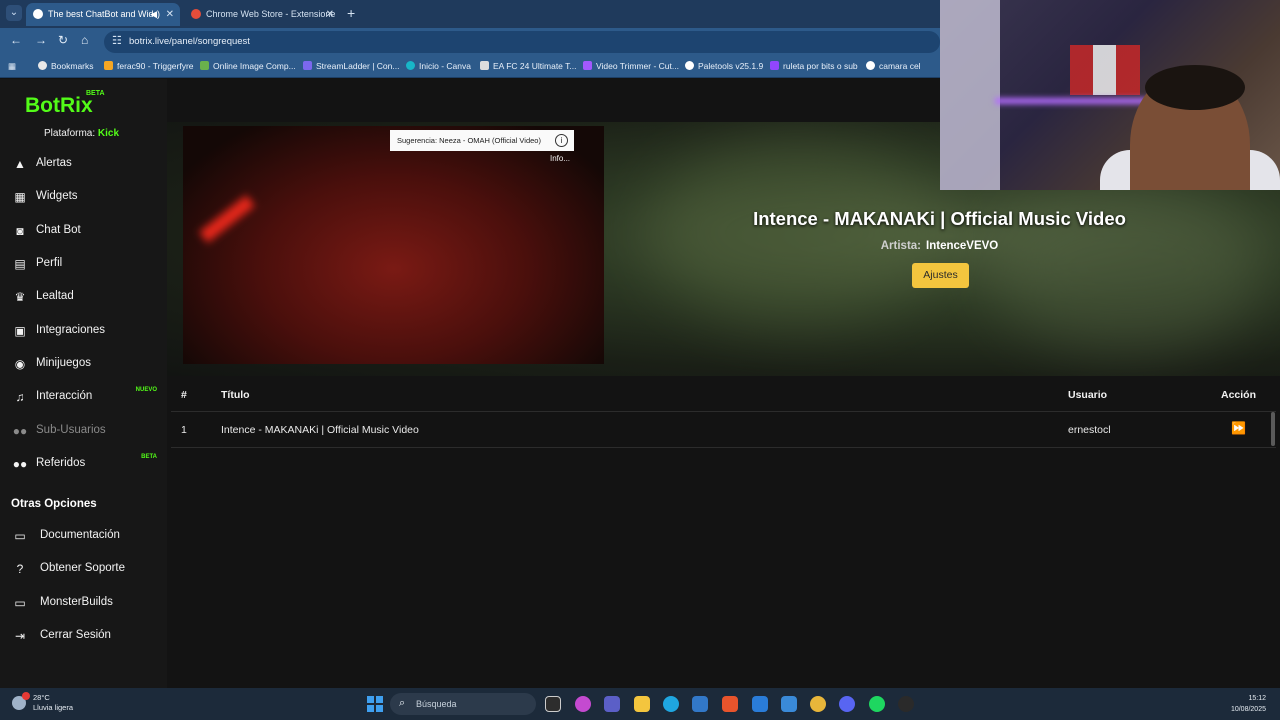 Image resolution: width=1280 pixels, height=720 pixels. I want to click on mail-icon, so click(760, 704).